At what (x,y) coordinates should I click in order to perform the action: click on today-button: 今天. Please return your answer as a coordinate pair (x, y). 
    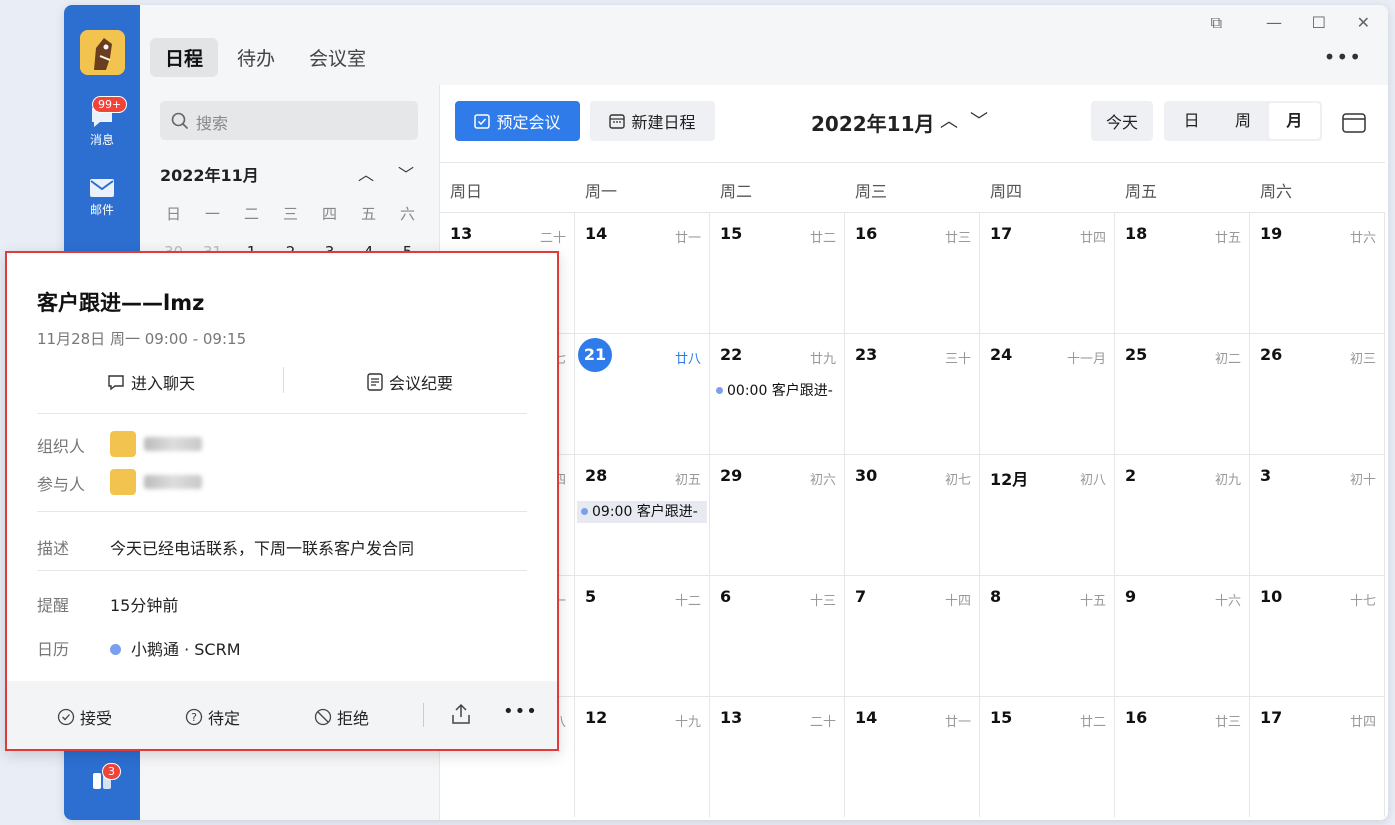
    Looking at the image, I should click on (1122, 121).